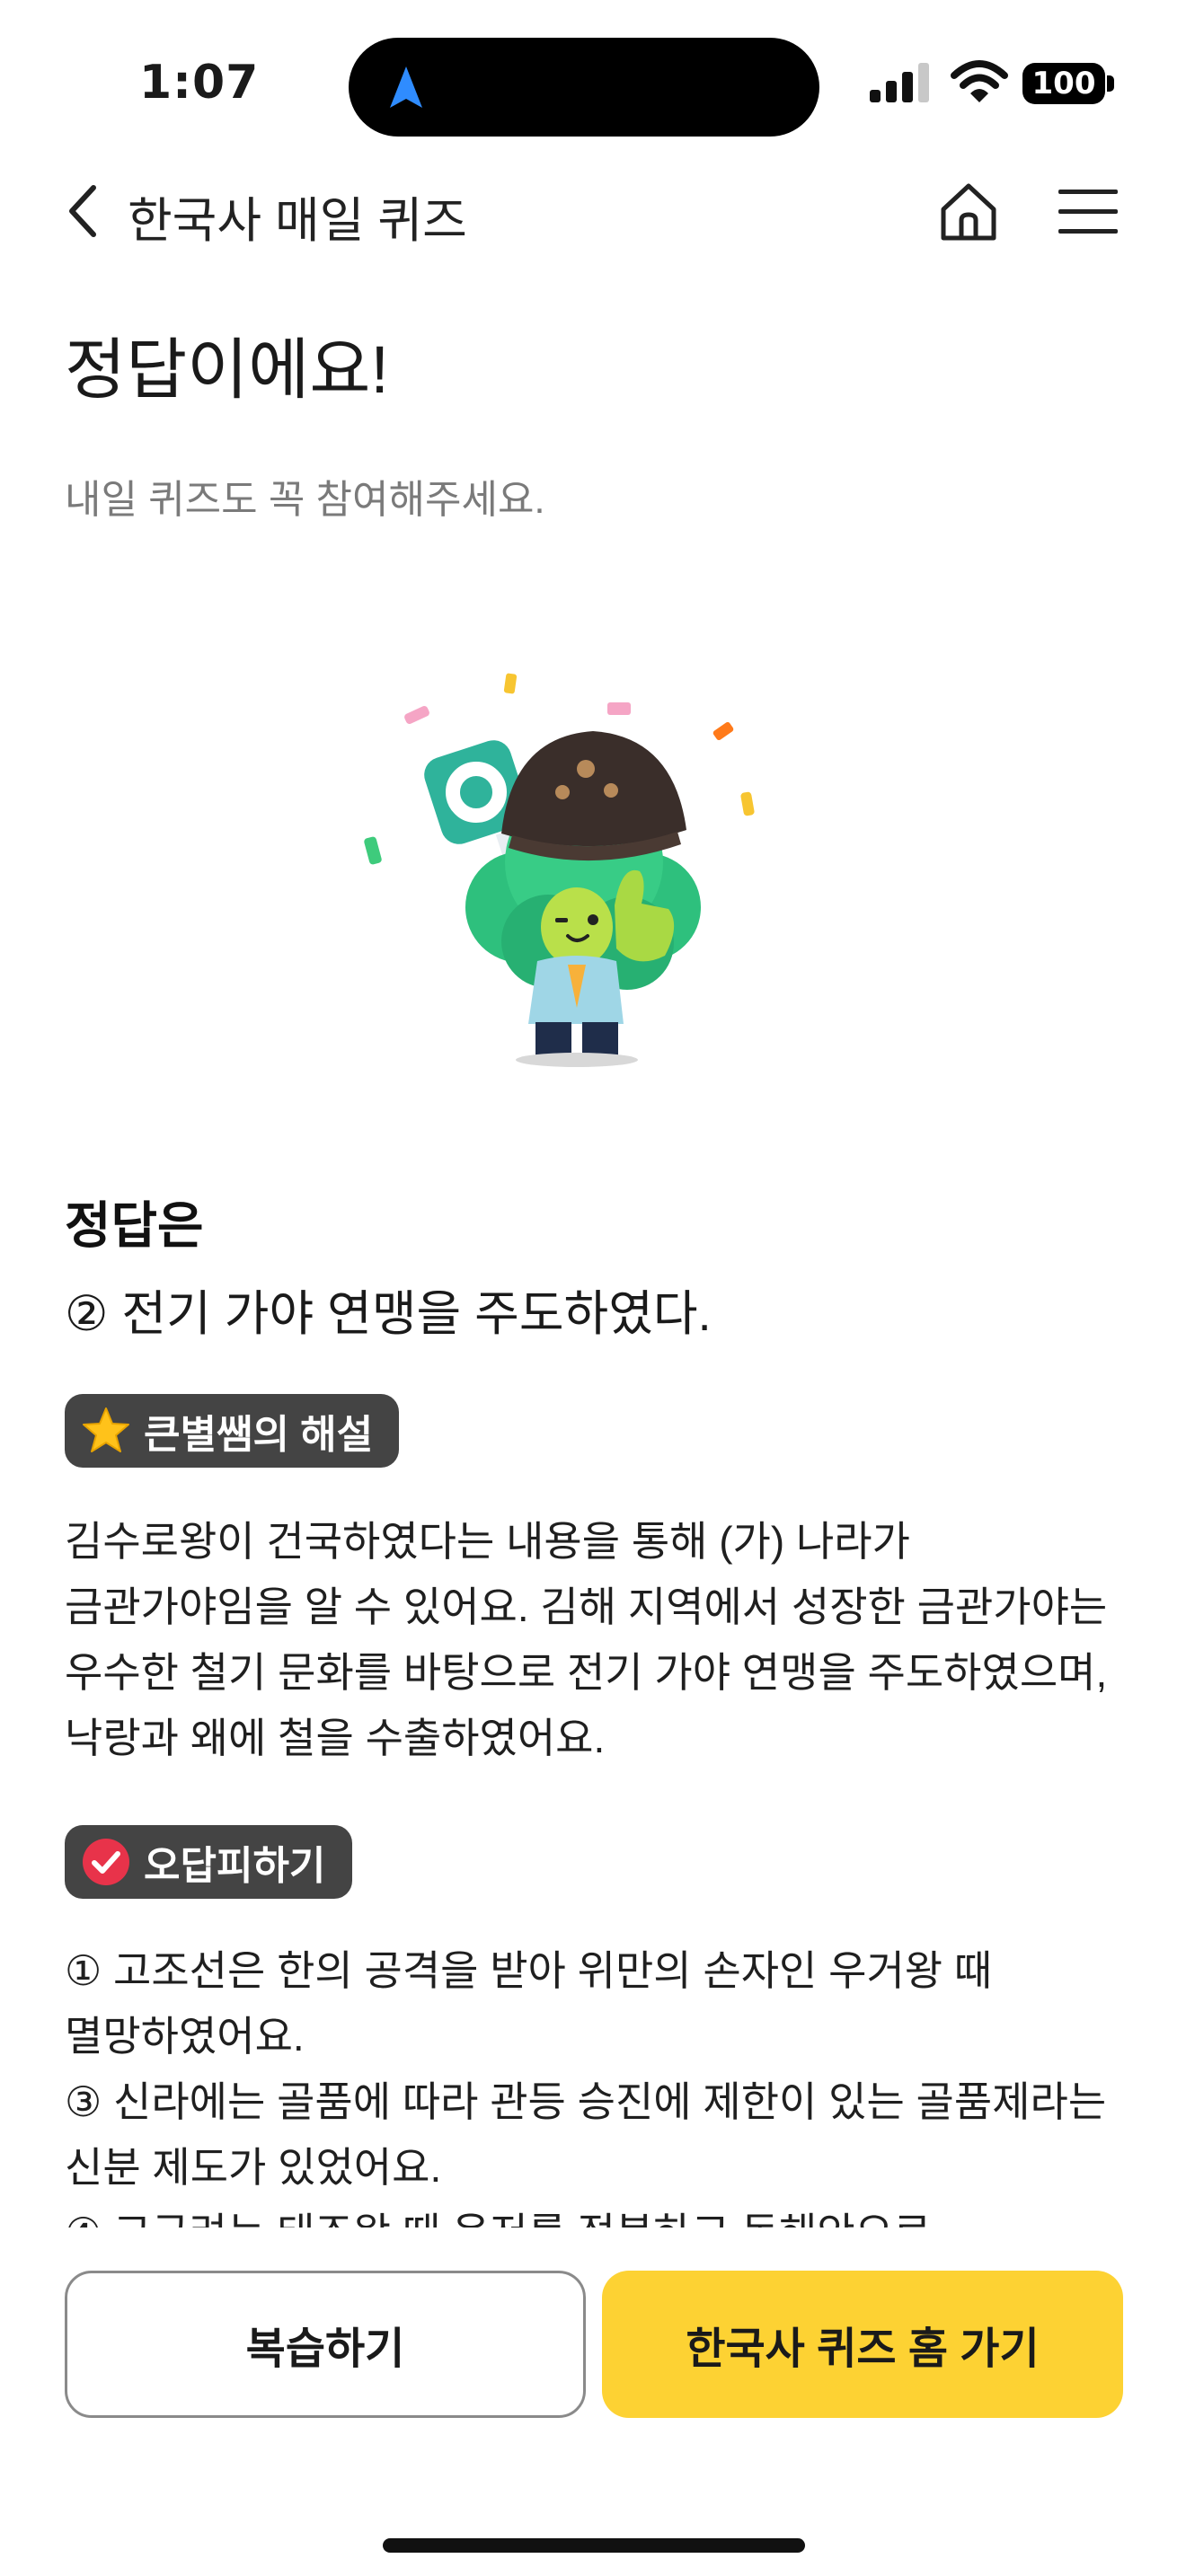 The image size is (1186, 2576). Describe the element at coordinates (862, 2344) in the screenshot. I see `quiz-home-button: 한국사 퀴즈 홈 가기` at that location.